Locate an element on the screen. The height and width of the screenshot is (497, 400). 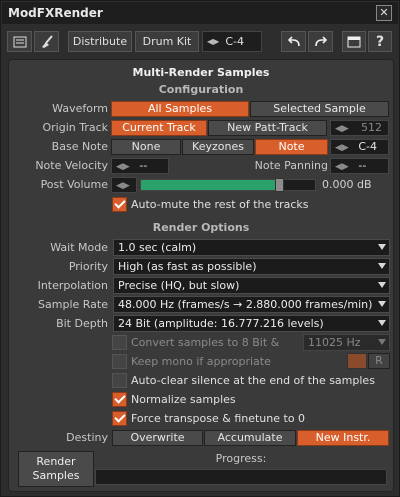
interpolation-value: Precise (HQ, but slow) is located at coordinates (179, 285).